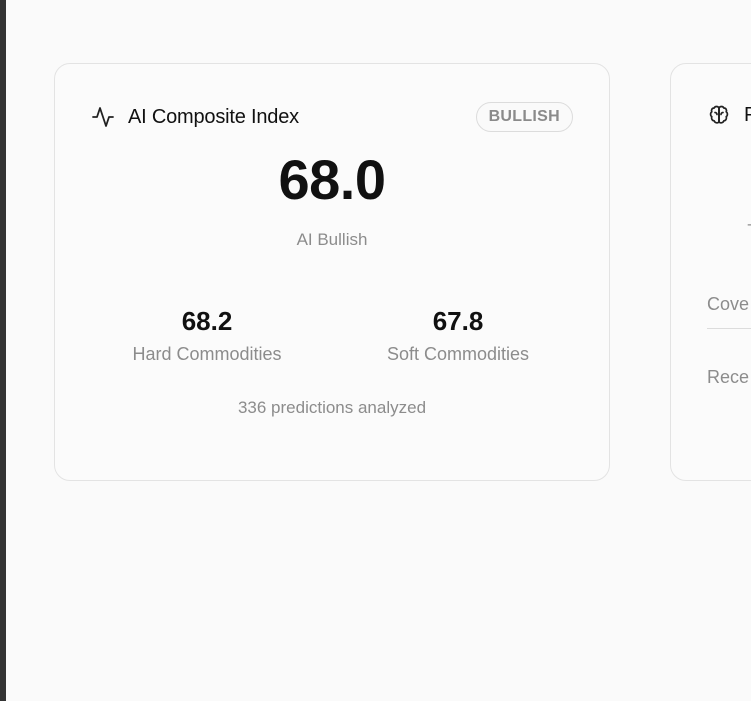  Describe the element at coordinates (728, 377) in the screenshot. I see `recent-label: Rece` at that location.